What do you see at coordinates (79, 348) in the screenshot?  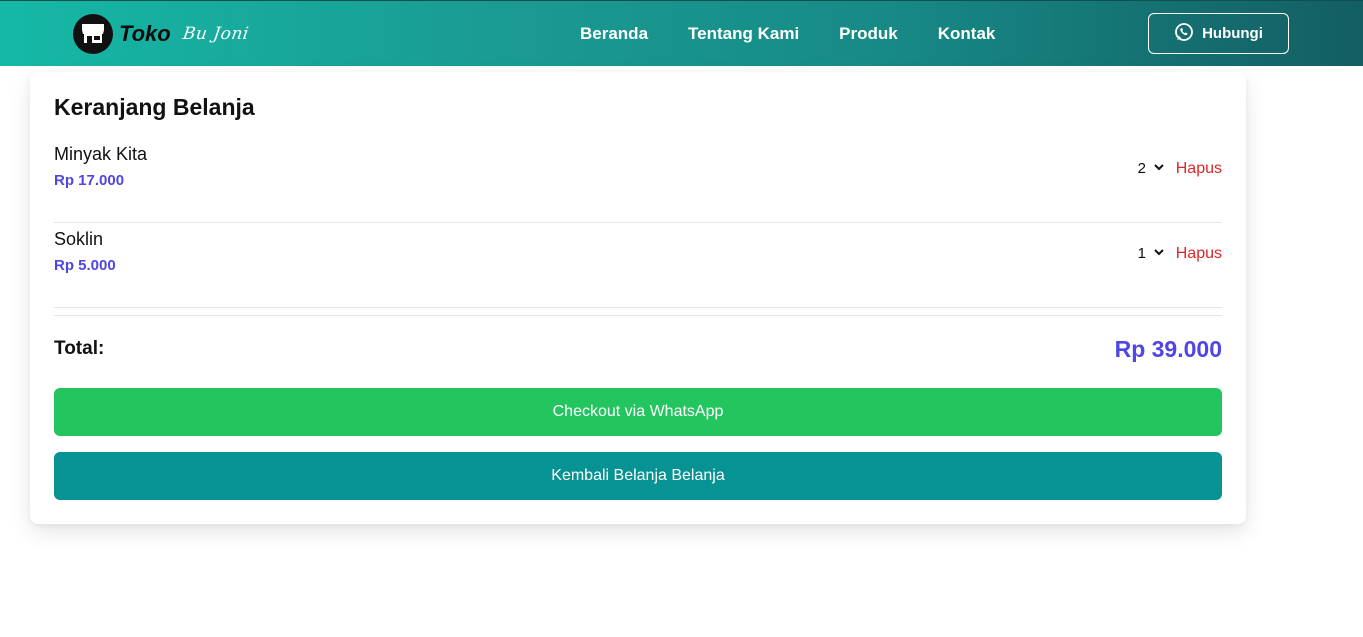 I see `total-label: Total:` at bounding box center [79, 348].